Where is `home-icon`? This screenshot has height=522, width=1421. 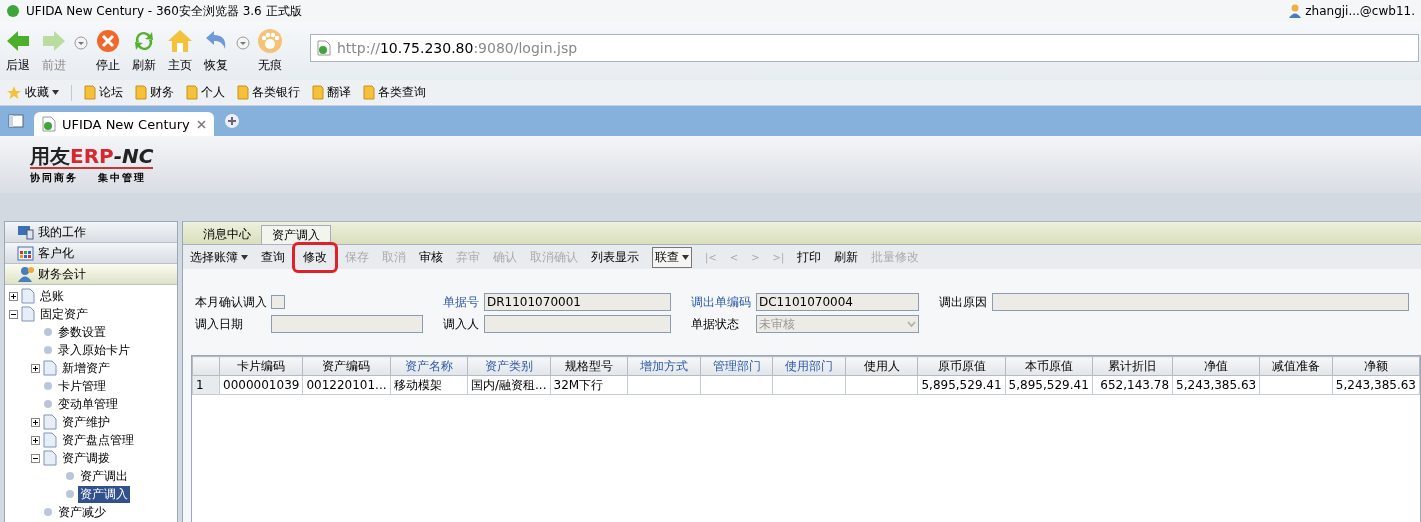 home-icon is located at coordinates (180, 41).